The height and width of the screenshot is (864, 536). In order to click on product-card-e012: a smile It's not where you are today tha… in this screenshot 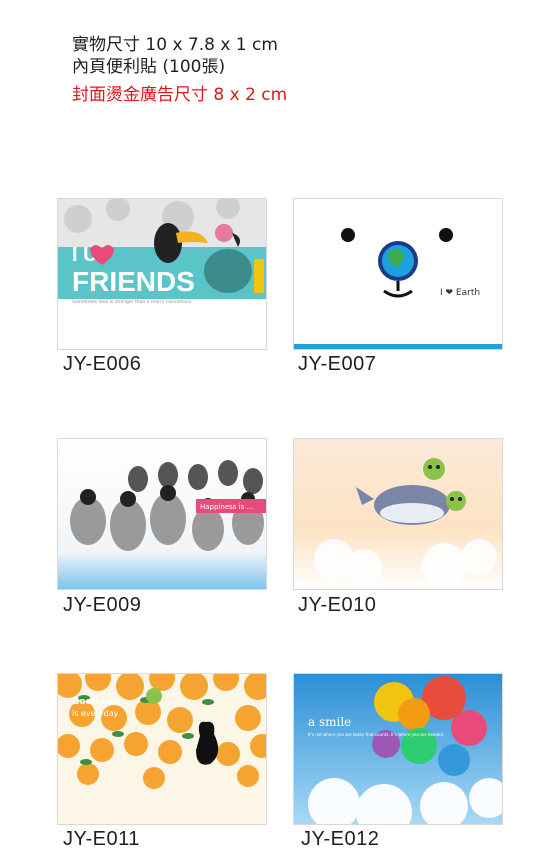, I will do `click(398, 749)`.